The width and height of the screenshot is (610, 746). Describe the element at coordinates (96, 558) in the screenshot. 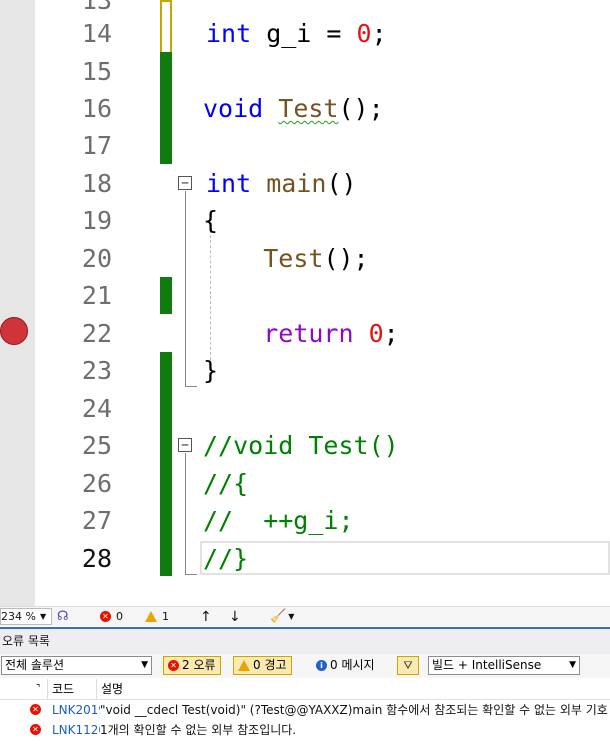

I see `line-number-current: 28` at that location.